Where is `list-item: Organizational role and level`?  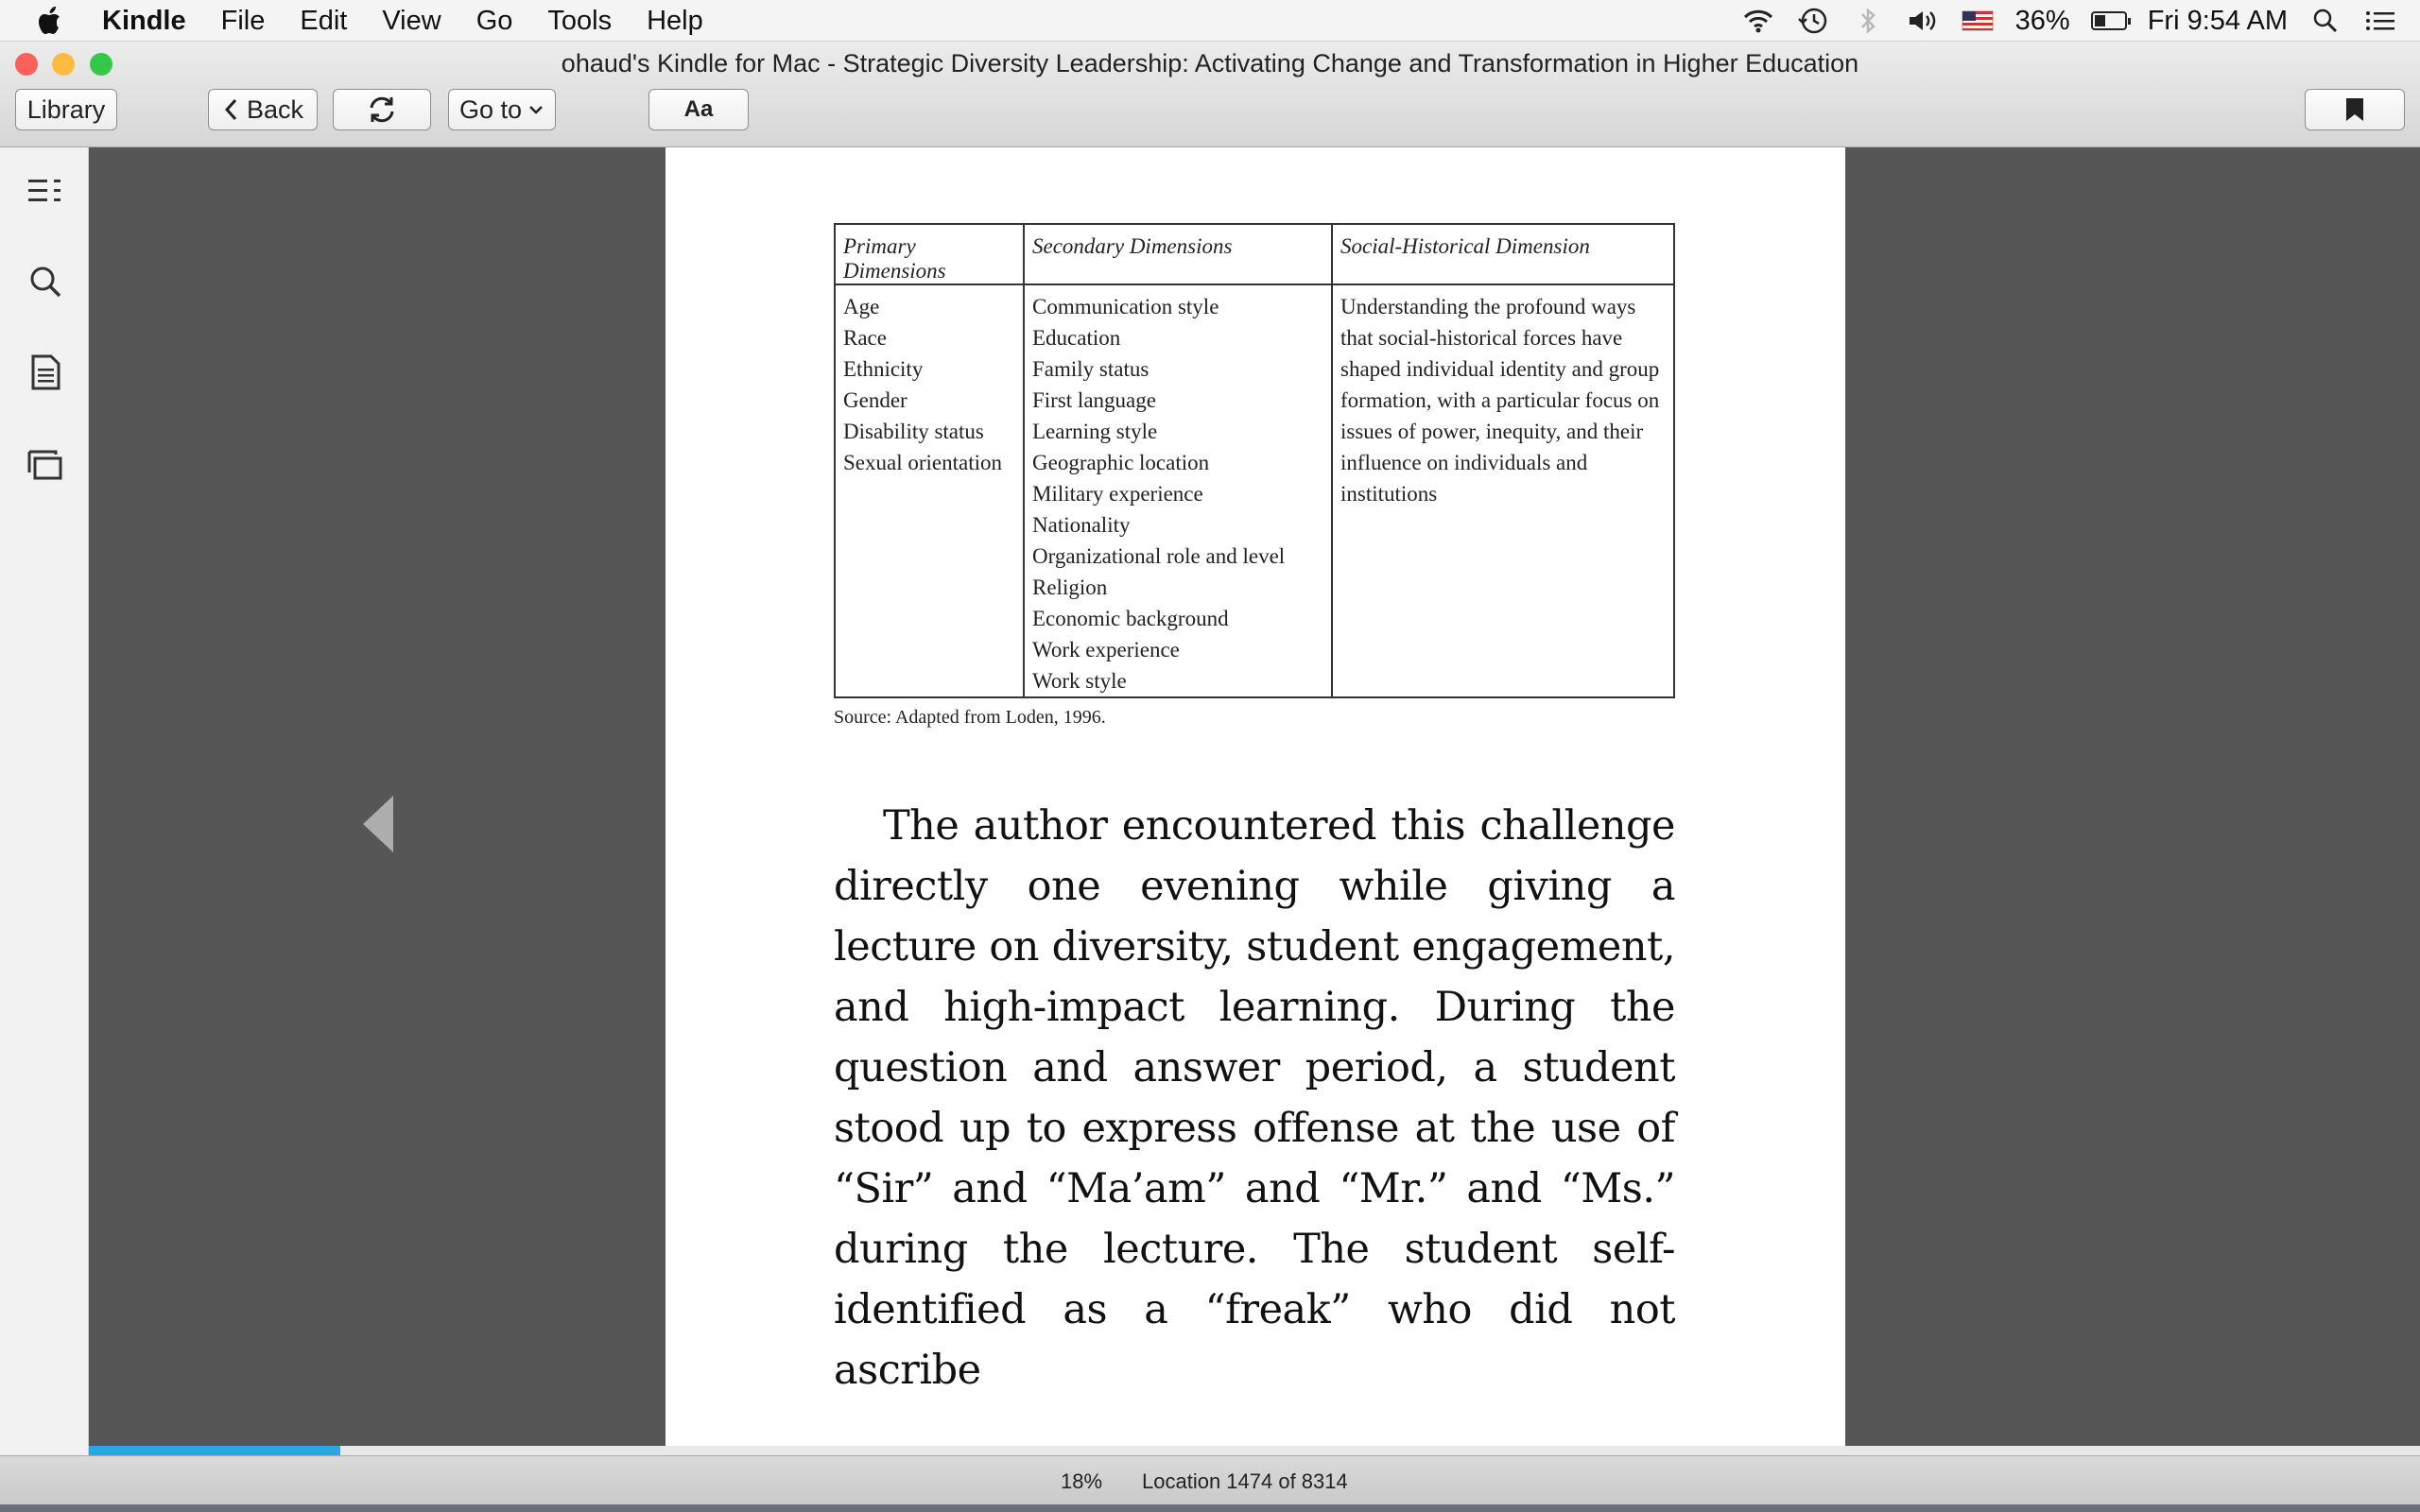
list-item: Organizational role and level is located at coordinates (1159, 556).